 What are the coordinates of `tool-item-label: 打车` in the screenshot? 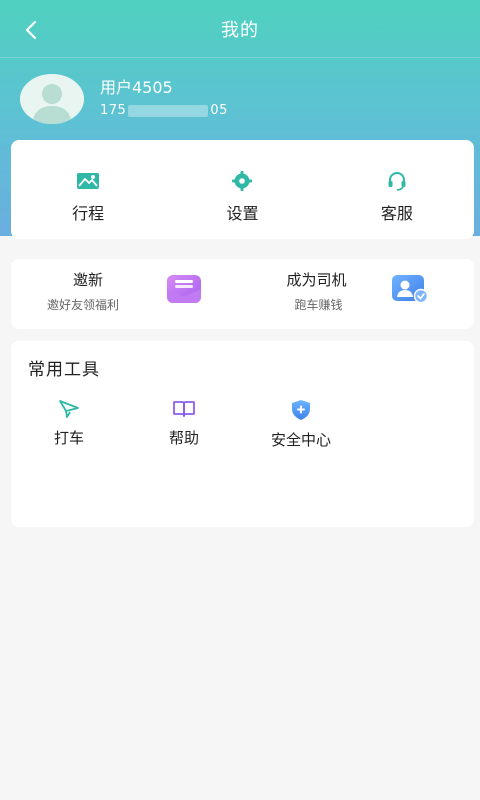 It's located at (68, 438).